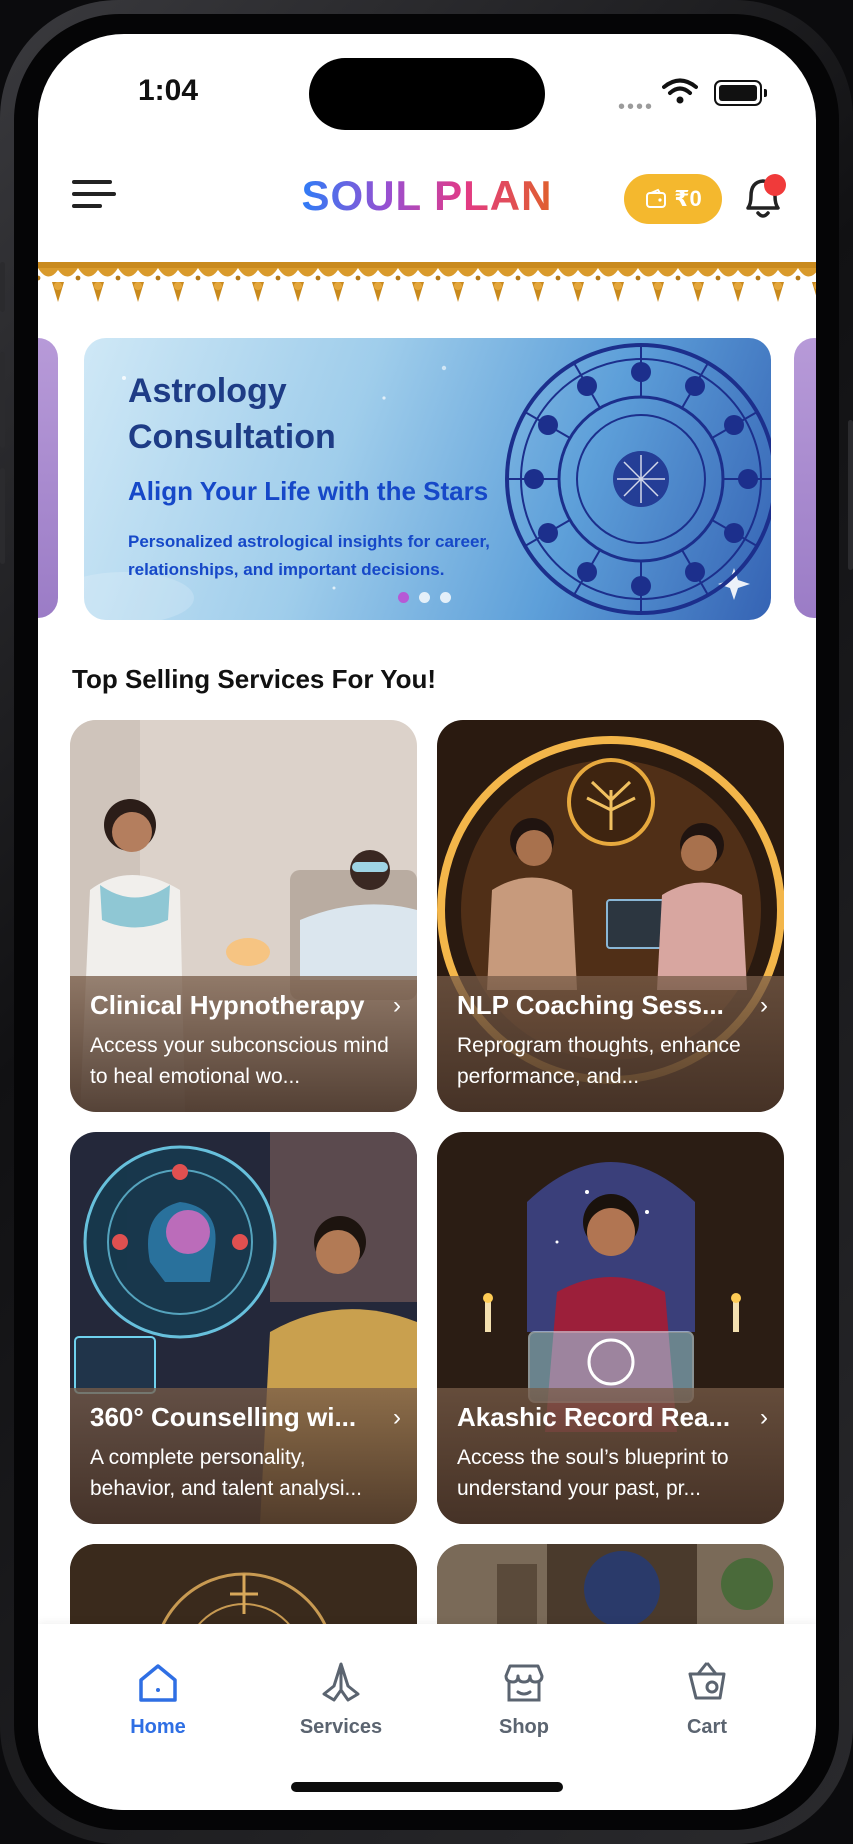 The width and height of the screenshot is (853, 1844). I want to click on wifi-icon, so click(680, 91).